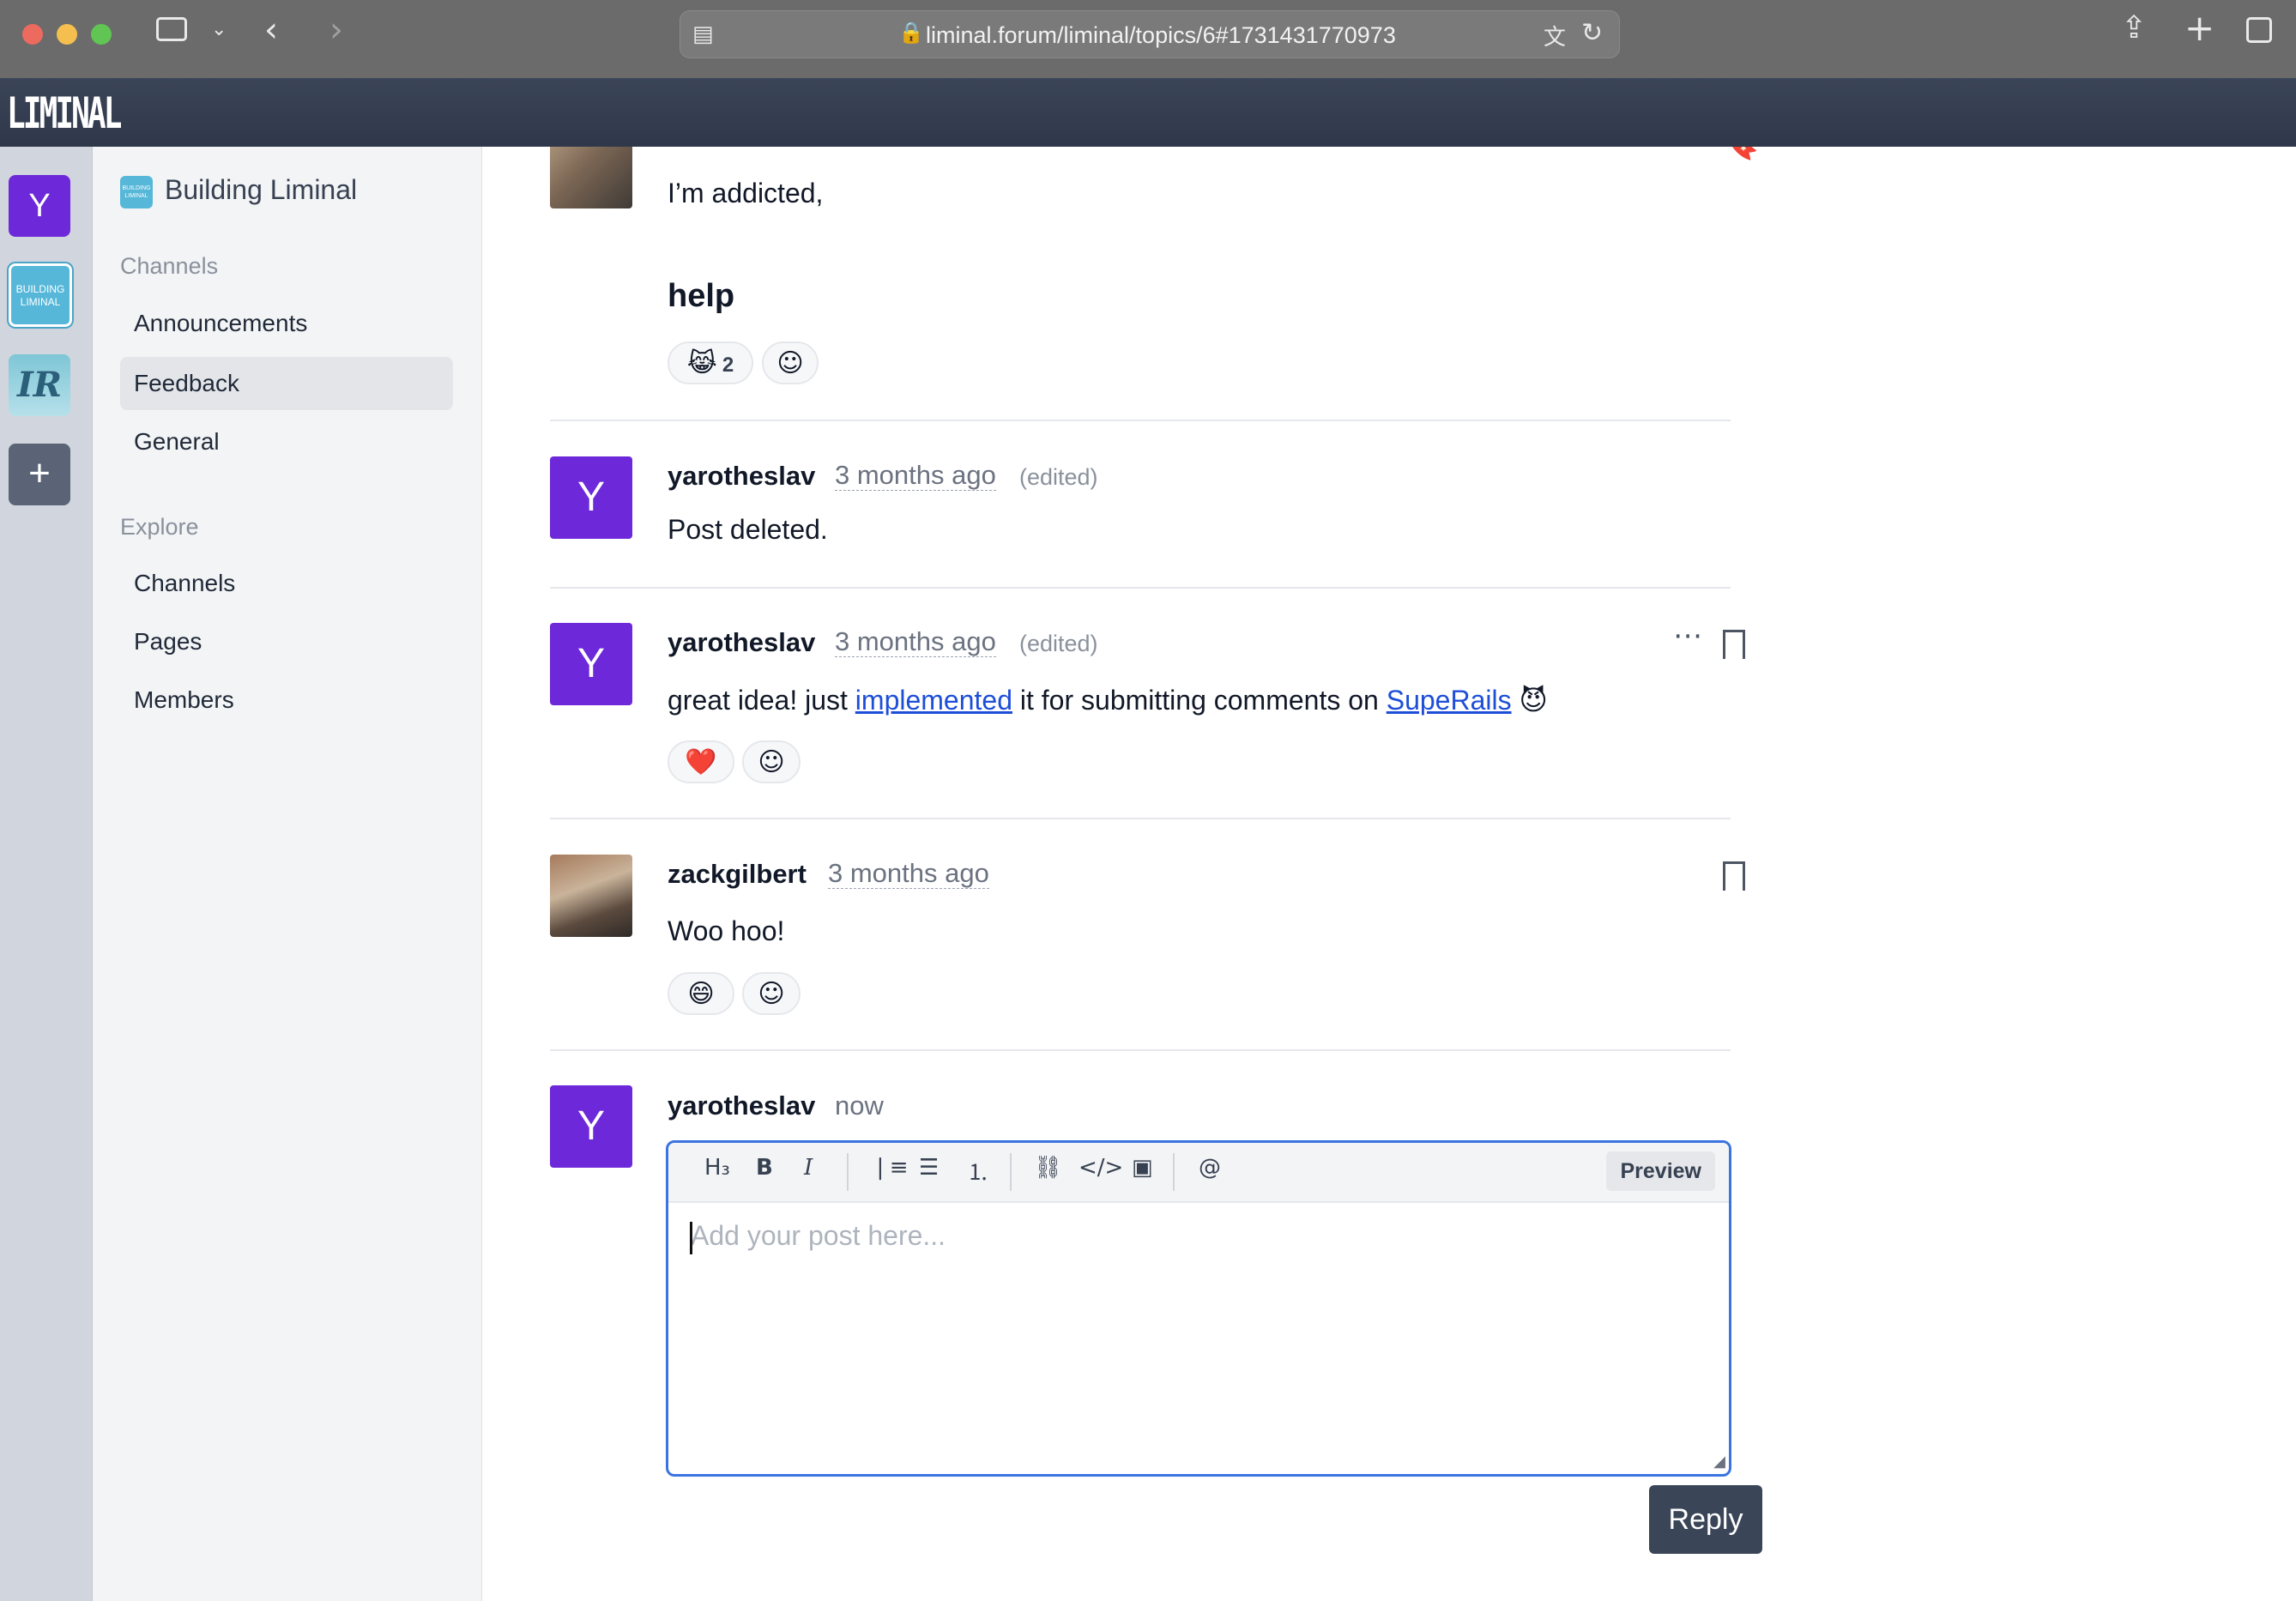  I want to click on post-body: Woo hoo!, so click(727, 931).